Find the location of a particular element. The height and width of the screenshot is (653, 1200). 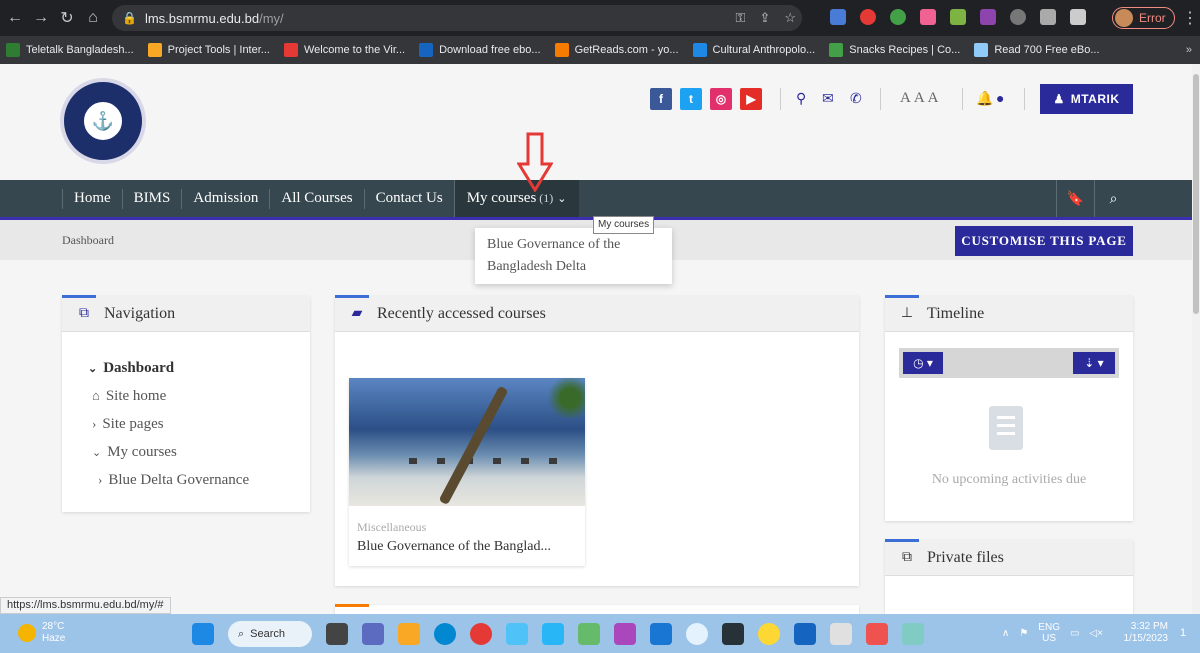

profile-button: Error is located at coordinates (1143, 18).